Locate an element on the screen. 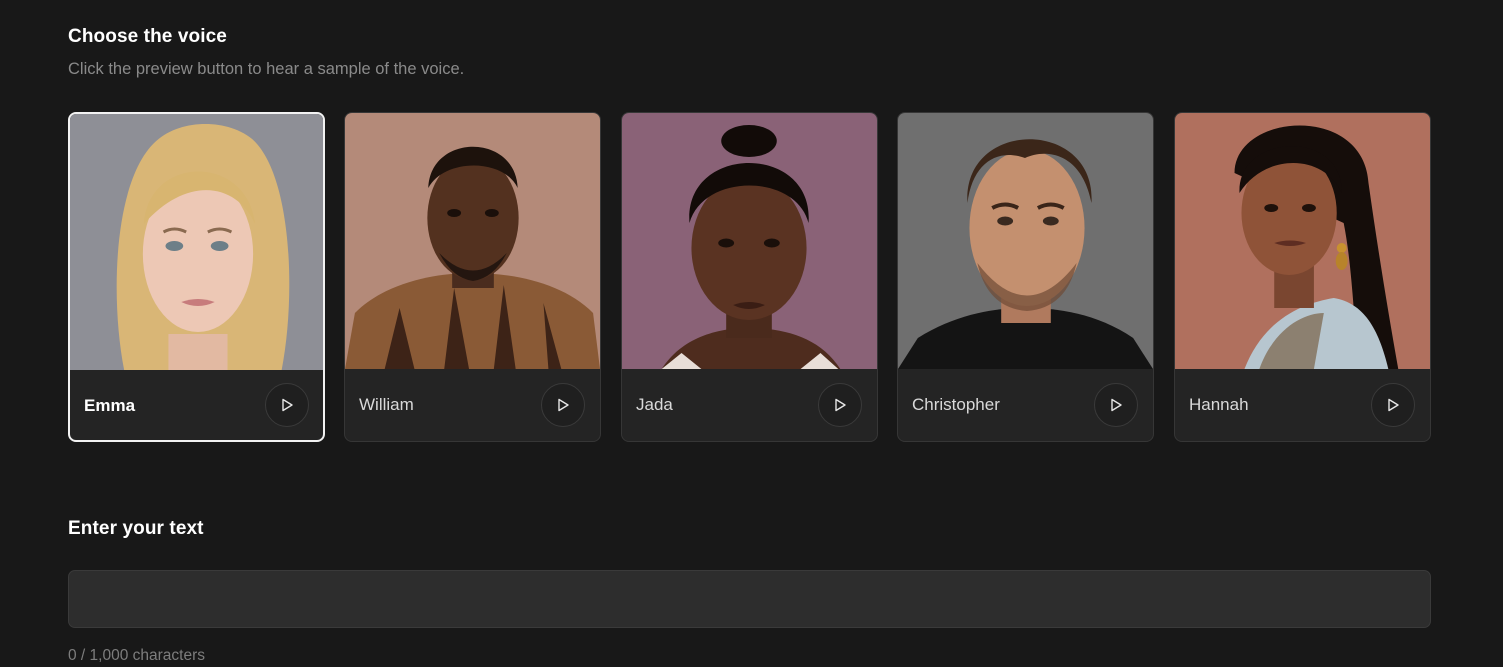 This screenshot has height=667, width=1503. preview-button-william is located at coordinates (563, 405).